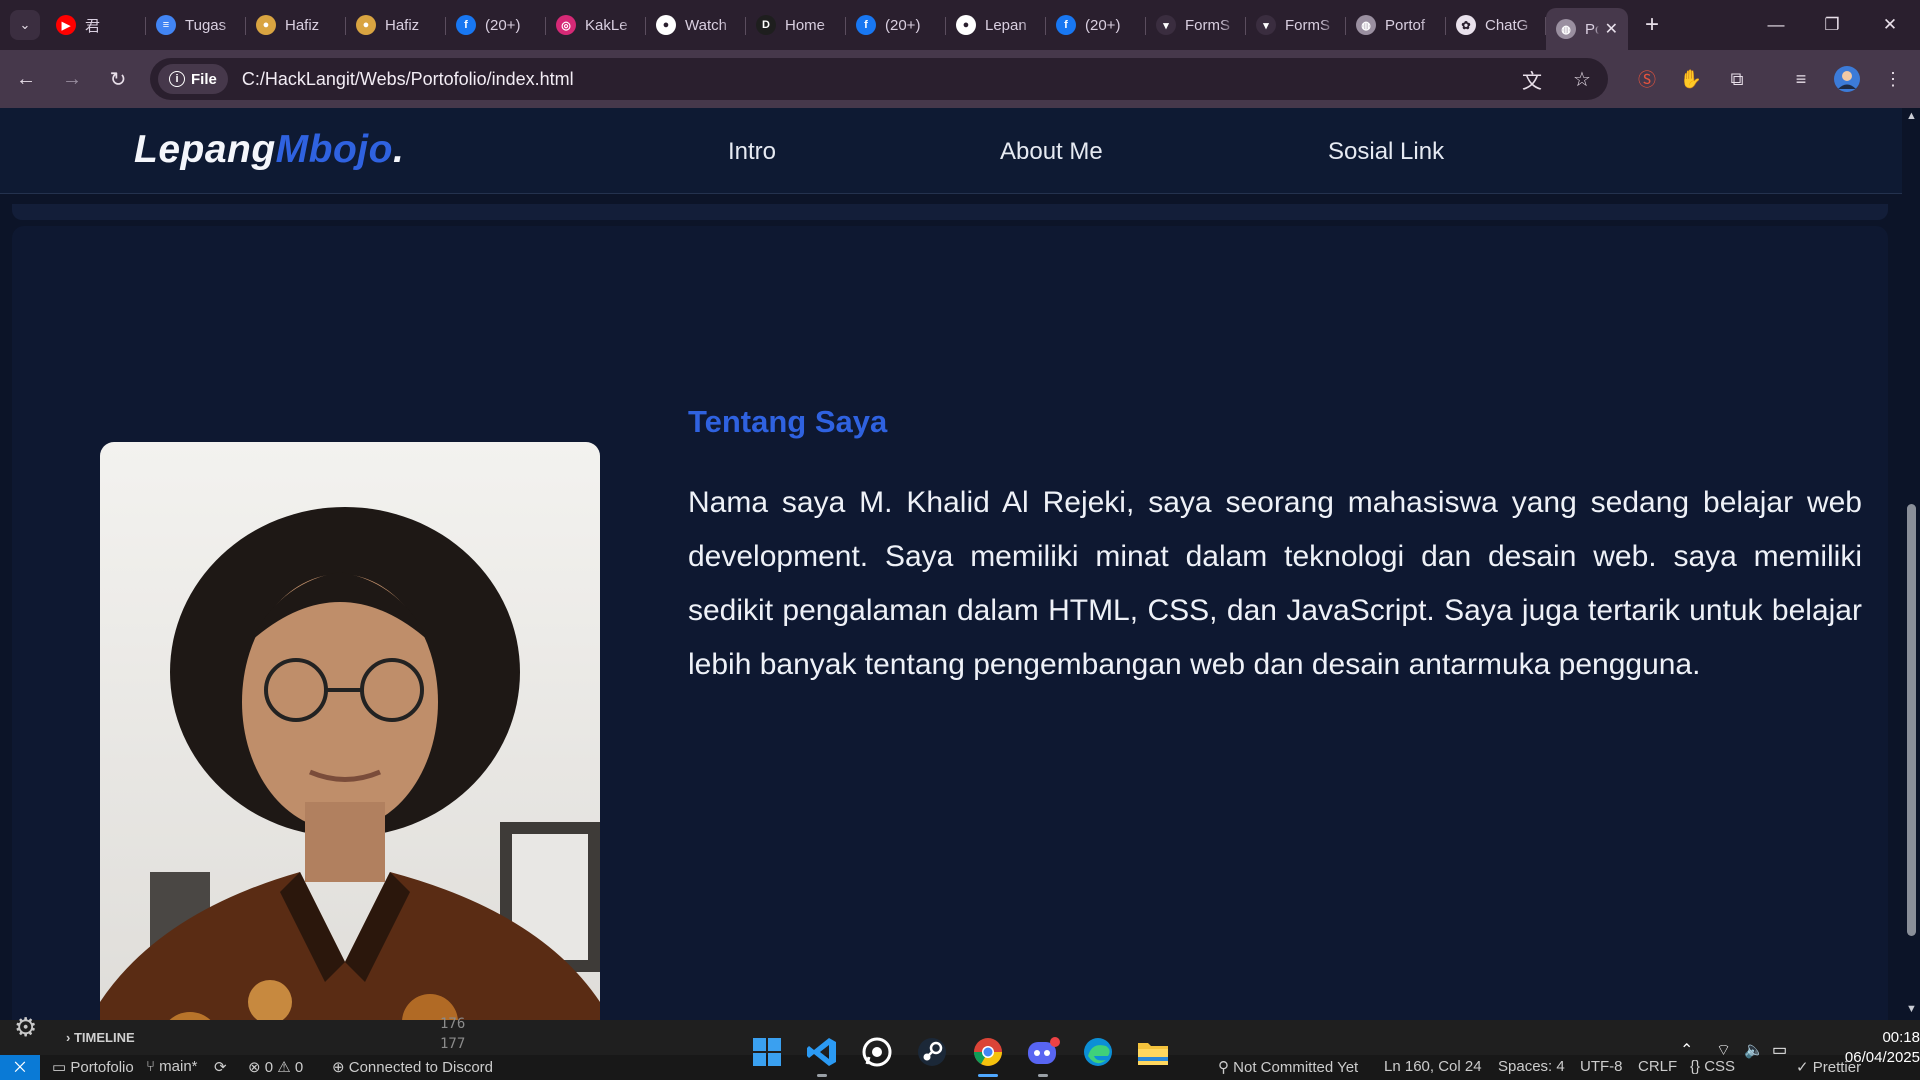  I want to click on status-indentation: Spaces: 4, so click(1531, 1066).